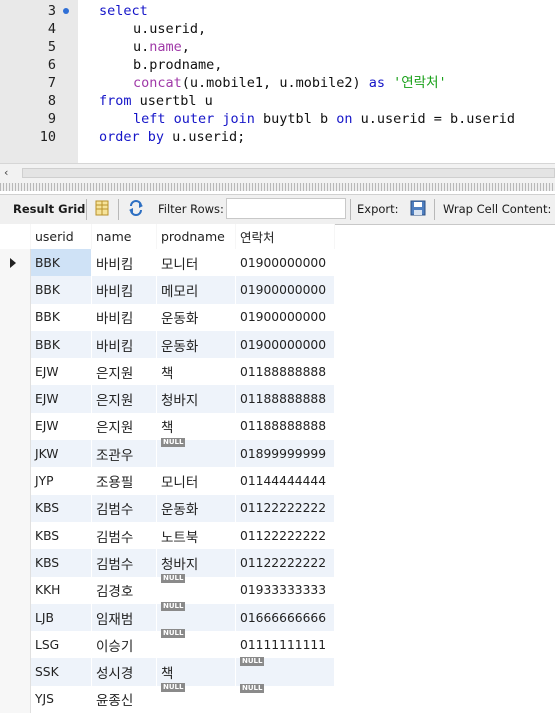 The width and height of the screenshot is (555, 720). I want to click on code-line-10: 10 order by u.userid;, so click(277, 137).